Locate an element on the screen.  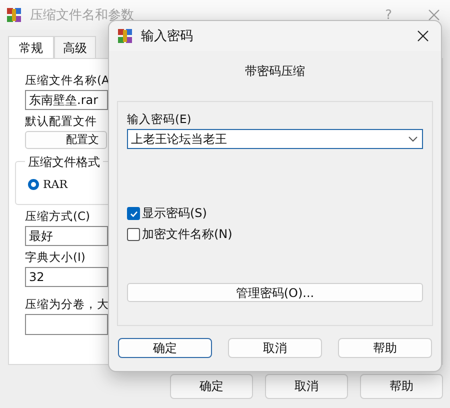
group-label: 压缩文件格式 is located at coordinates (64, 162).